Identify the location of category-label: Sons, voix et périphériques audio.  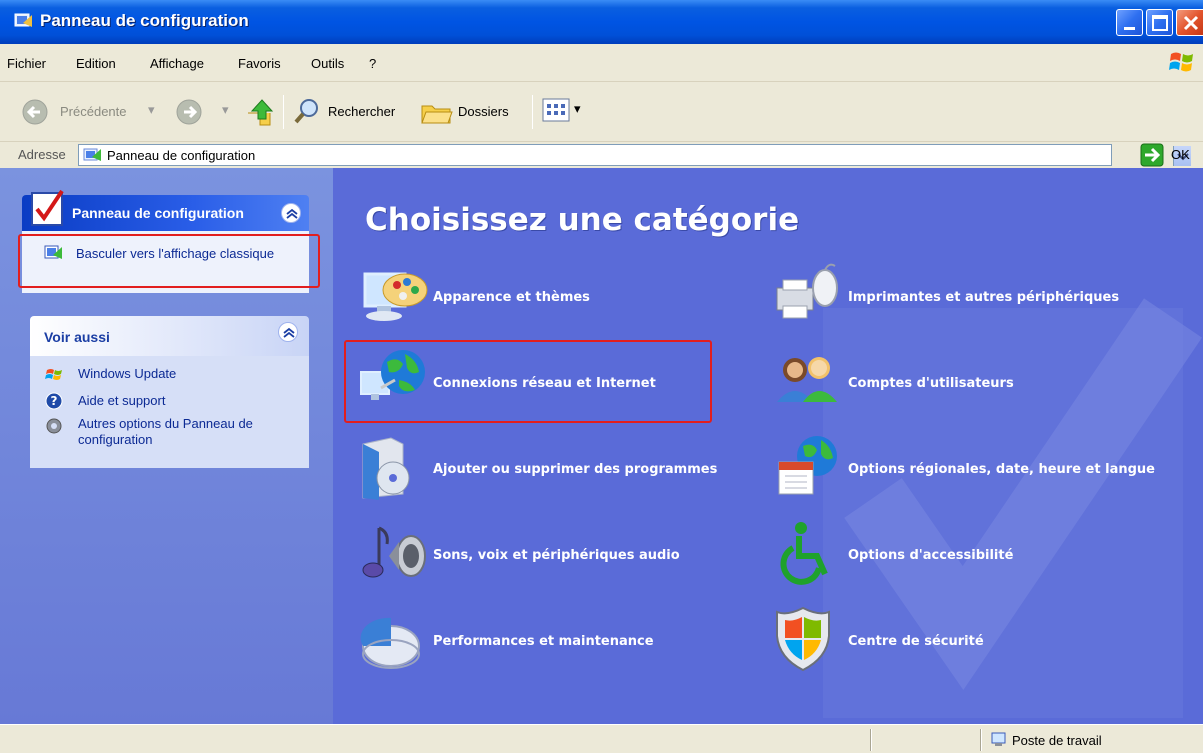
(556, 555).